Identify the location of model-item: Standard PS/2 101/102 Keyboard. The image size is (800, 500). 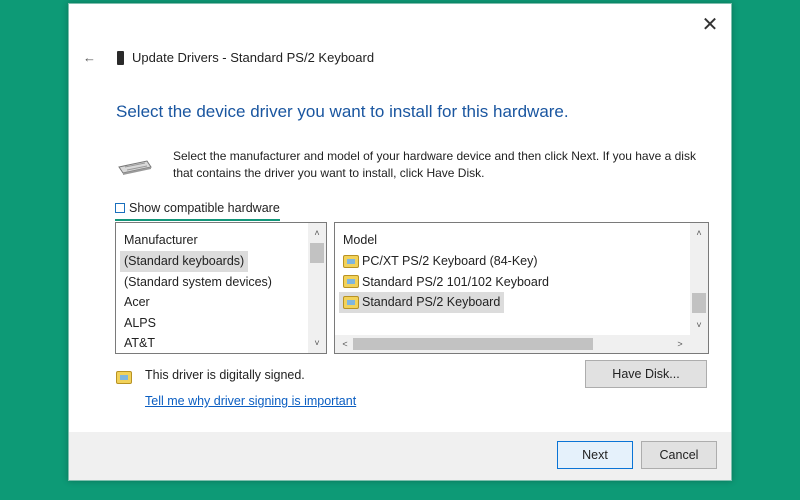
(446, 282).